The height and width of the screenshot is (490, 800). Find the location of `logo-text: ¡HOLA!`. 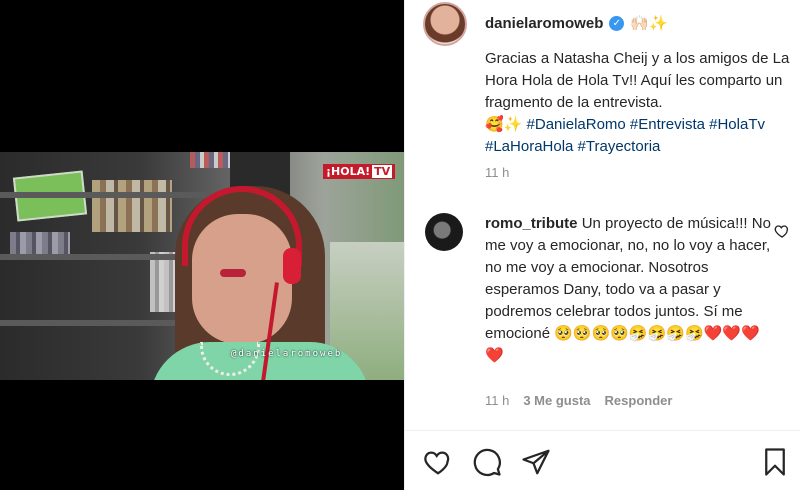

logo-text: ¡HOLA! is located at coordinates (348, 171).